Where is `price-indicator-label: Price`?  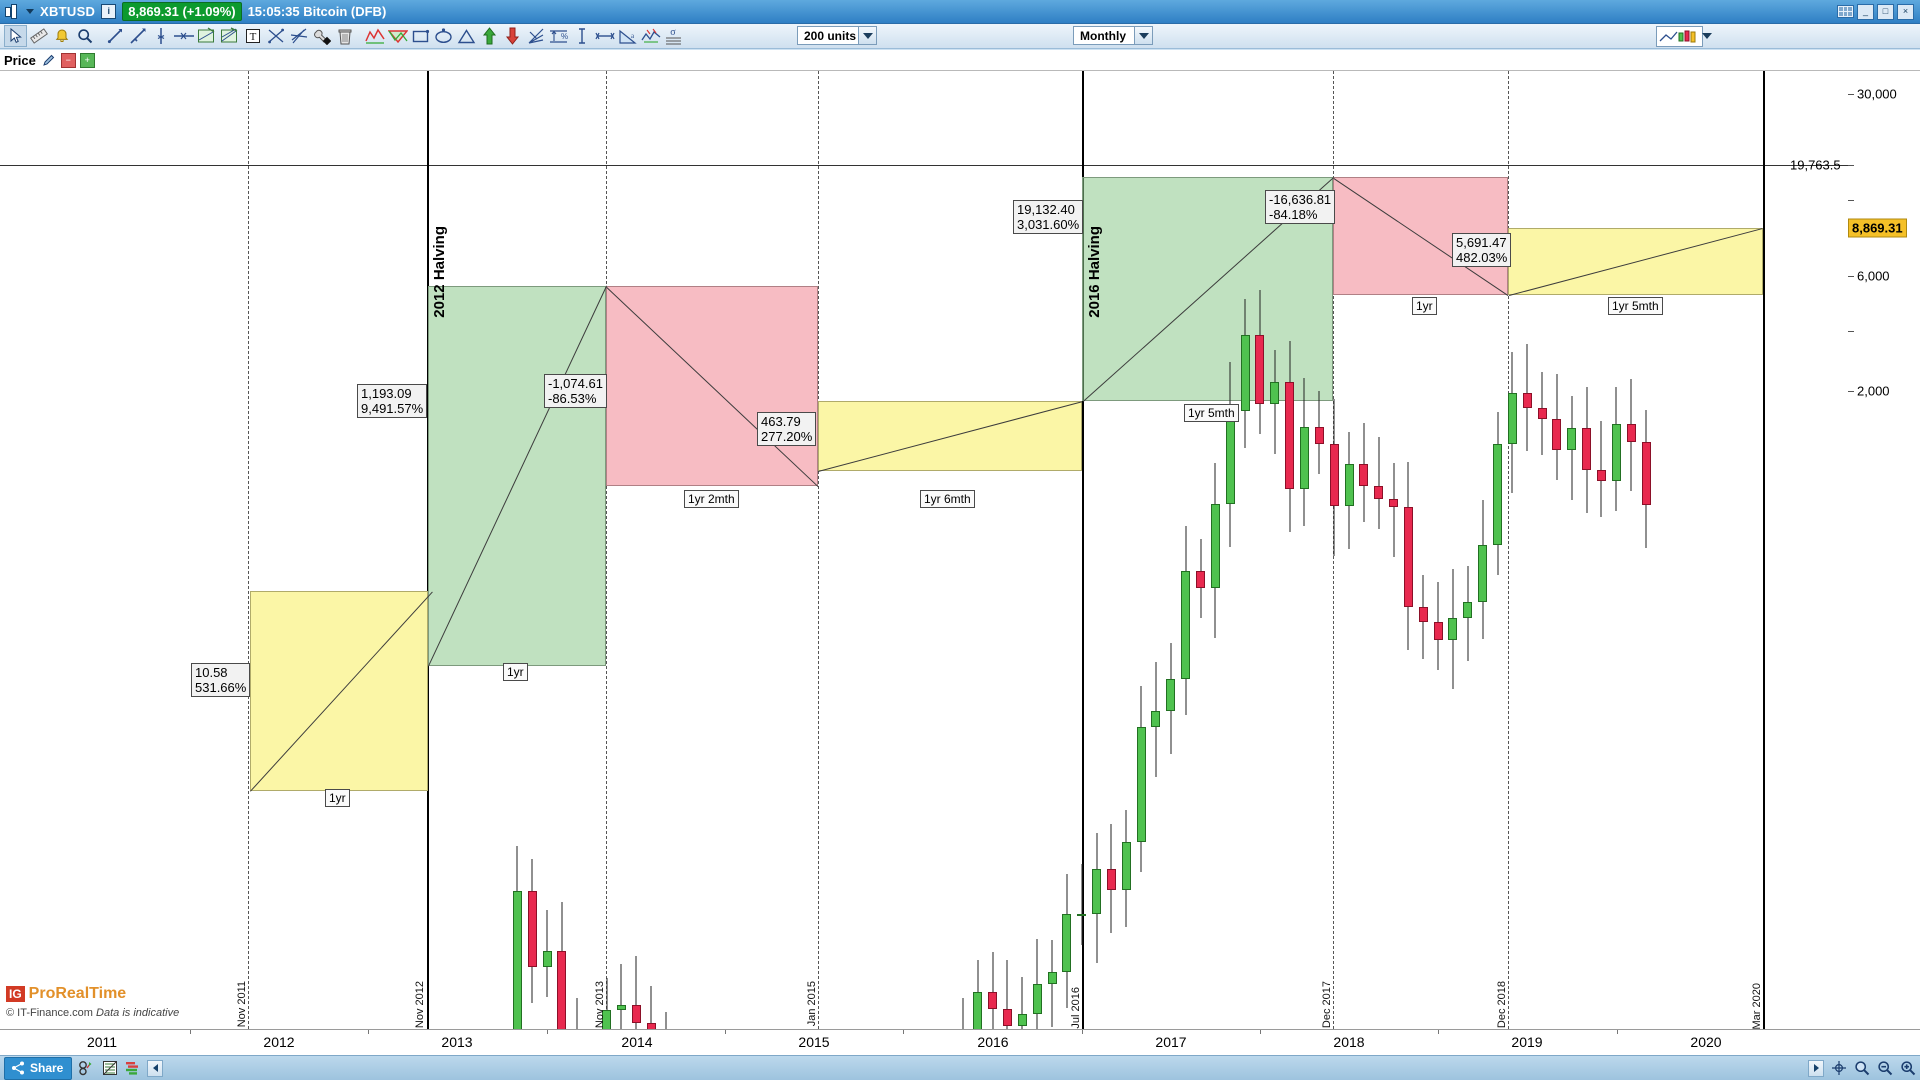 price-indicator-label: Price is located at coordinates (20, 60).